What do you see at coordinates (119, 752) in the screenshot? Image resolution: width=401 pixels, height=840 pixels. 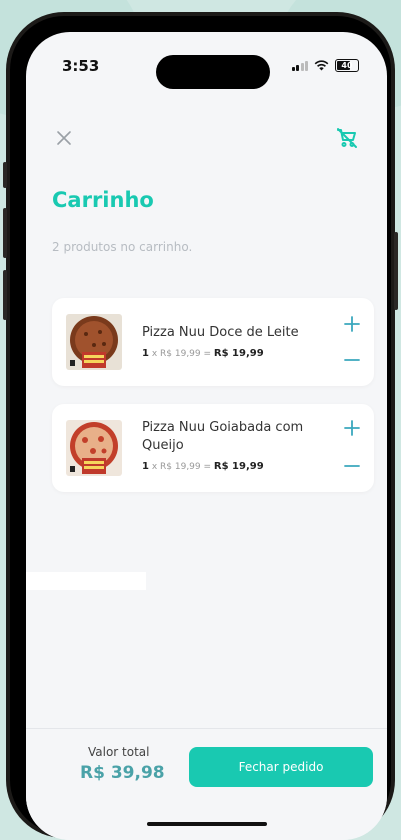 I see `total-label: Valor total` at bounding box center [119, 752].